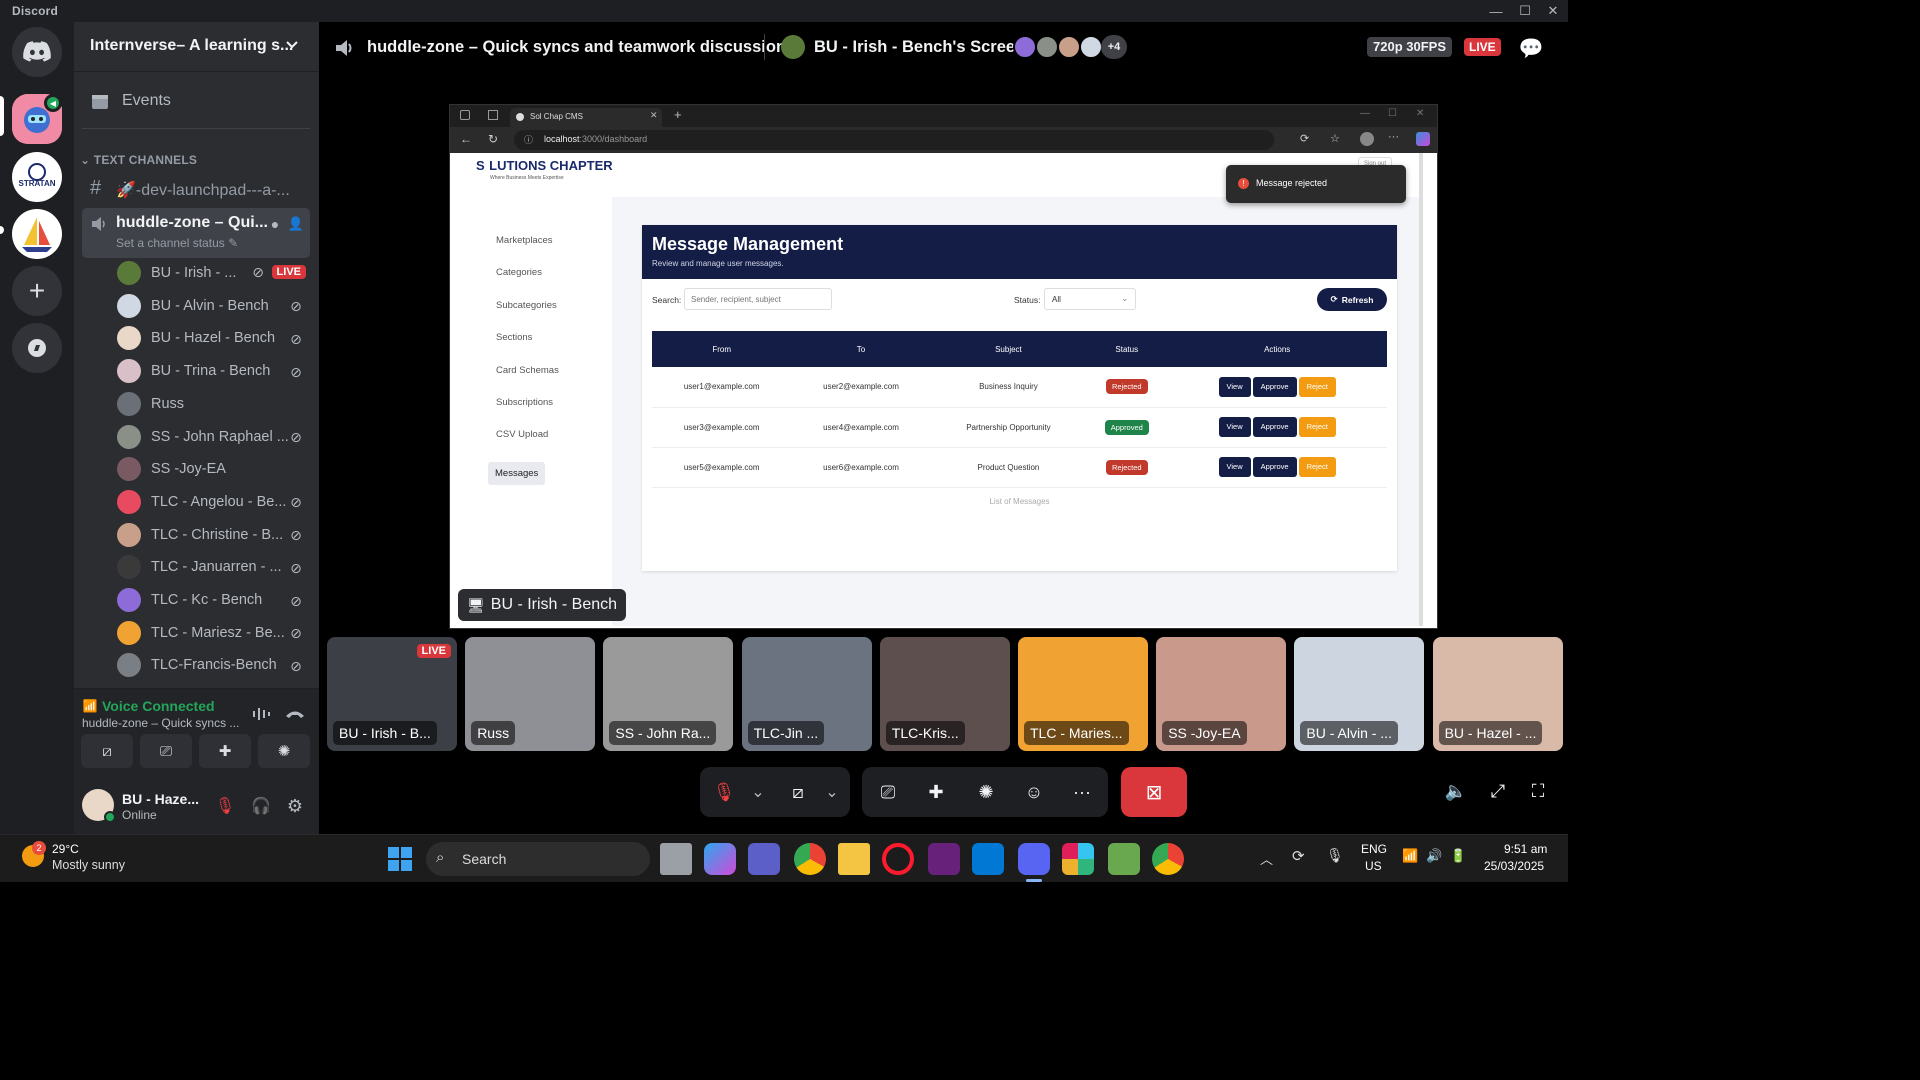 The image size is (1920, 1080). Describe the element at coordinates (261, 714) in the screenshot. I see `soundboard-icon` at that location.